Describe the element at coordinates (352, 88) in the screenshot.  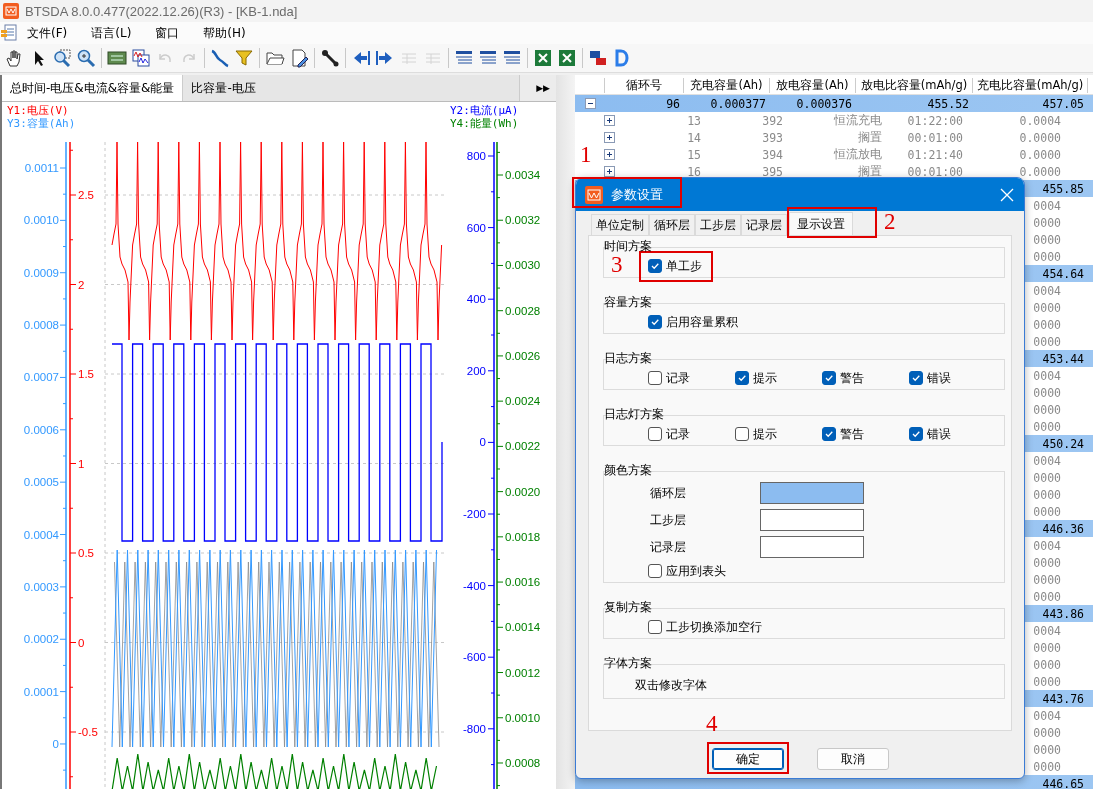
I see `chart-tab: 比容量-电压` at that location.